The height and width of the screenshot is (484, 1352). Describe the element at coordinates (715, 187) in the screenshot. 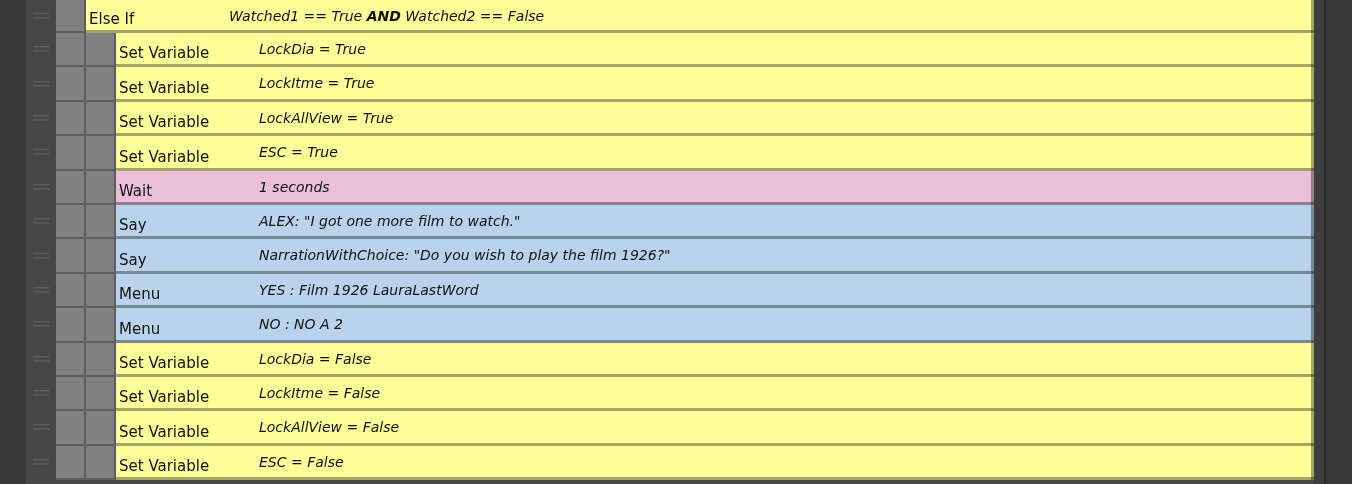

I see `command-row: Wait 1 seconds` at that location.